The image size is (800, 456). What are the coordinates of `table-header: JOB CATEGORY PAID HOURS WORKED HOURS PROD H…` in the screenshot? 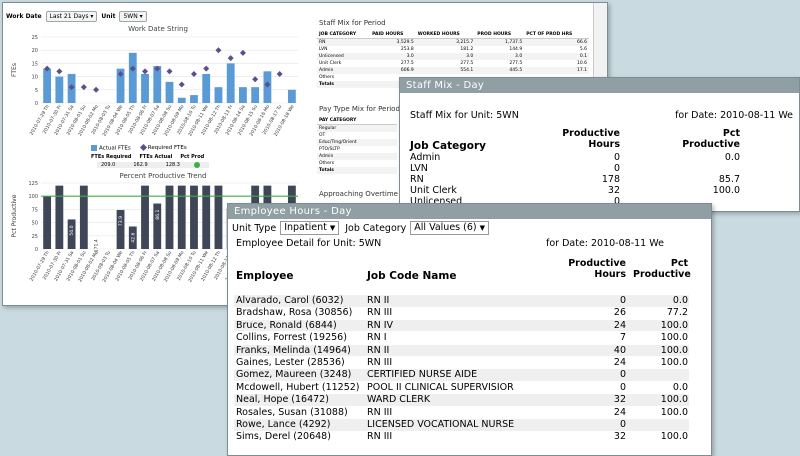 It's located at (453, 35).